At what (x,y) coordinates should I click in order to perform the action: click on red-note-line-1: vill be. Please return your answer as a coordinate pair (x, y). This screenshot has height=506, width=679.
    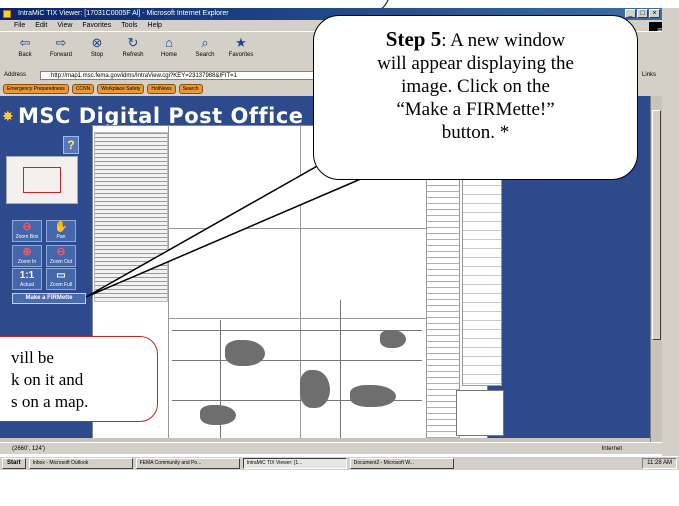
    Looking at the image, I should click on (32, 357).